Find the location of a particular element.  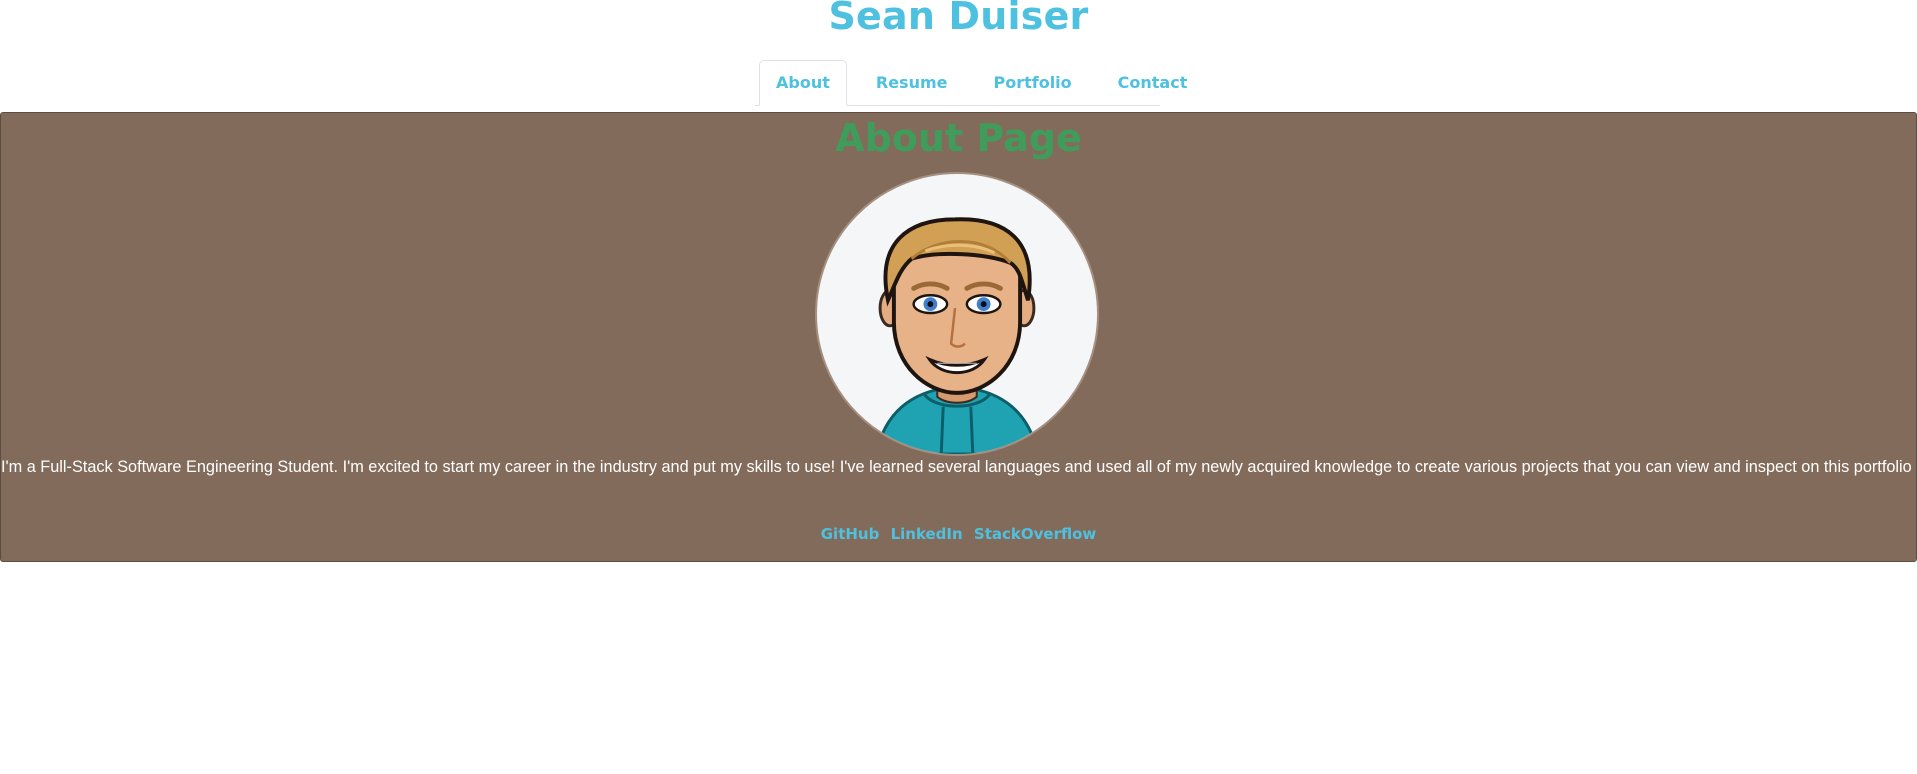

avatar is located at coordinates (957, 314).